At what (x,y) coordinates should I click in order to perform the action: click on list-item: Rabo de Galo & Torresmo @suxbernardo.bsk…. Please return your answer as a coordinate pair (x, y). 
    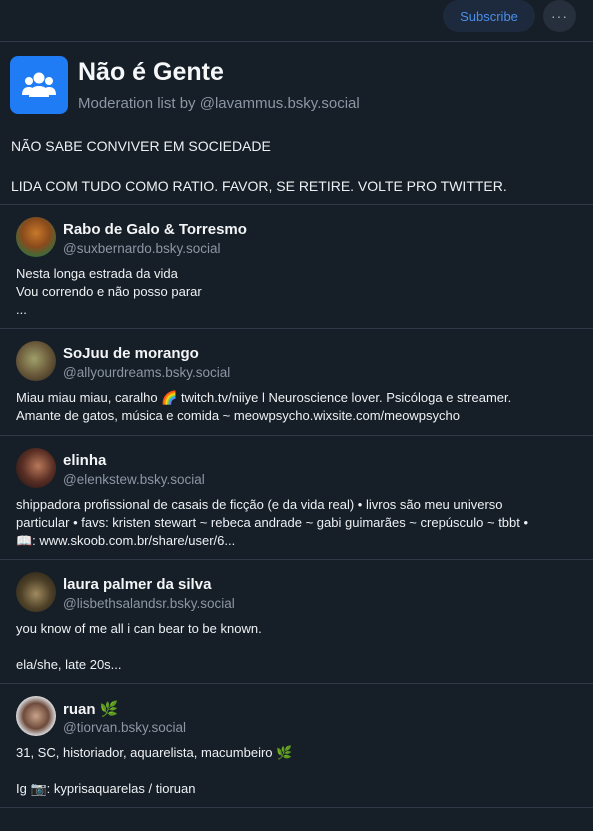
    Looking at the image, I should click on (296, 267).